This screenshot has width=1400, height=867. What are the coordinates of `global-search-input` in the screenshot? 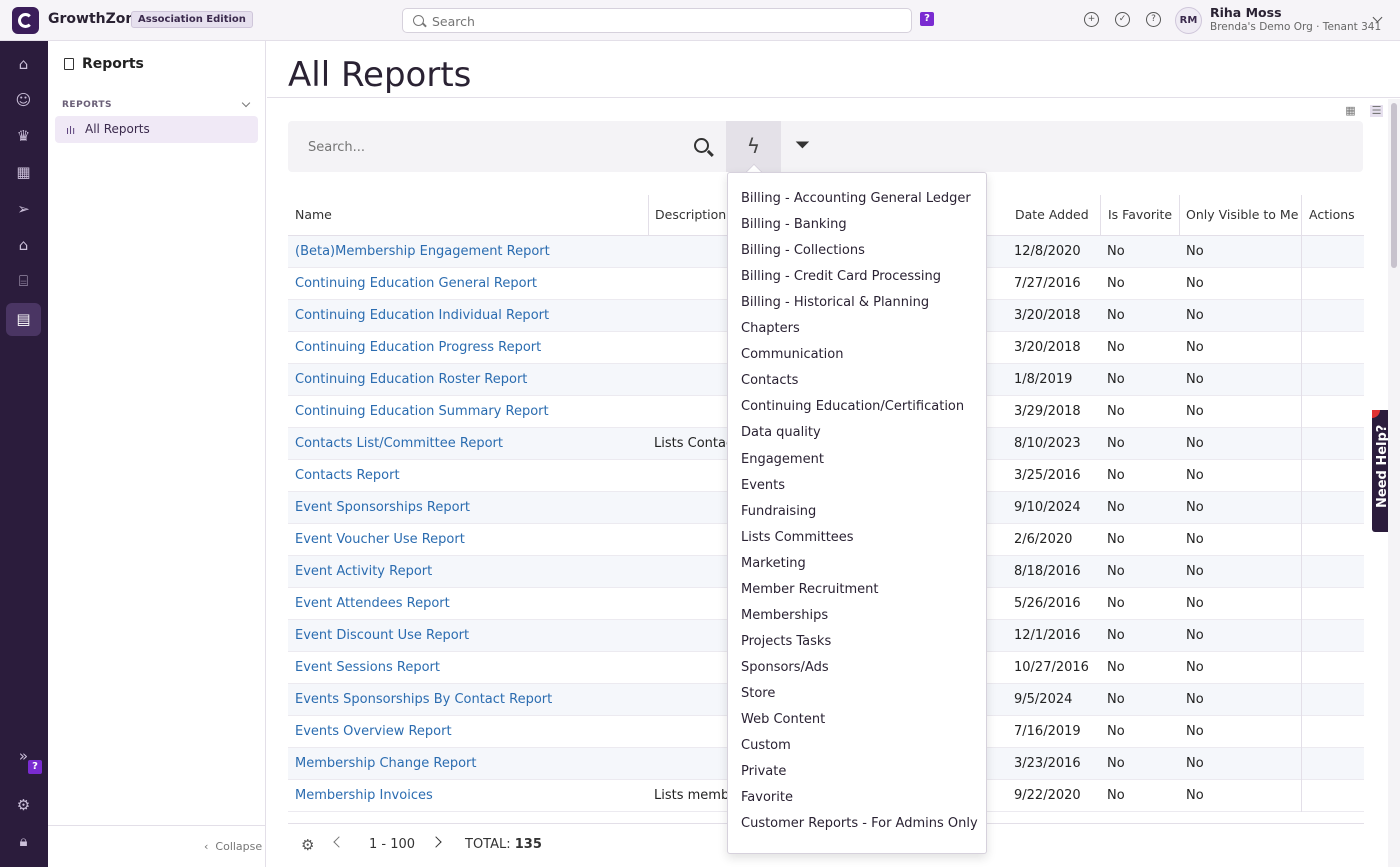 It's located at (667, 21).